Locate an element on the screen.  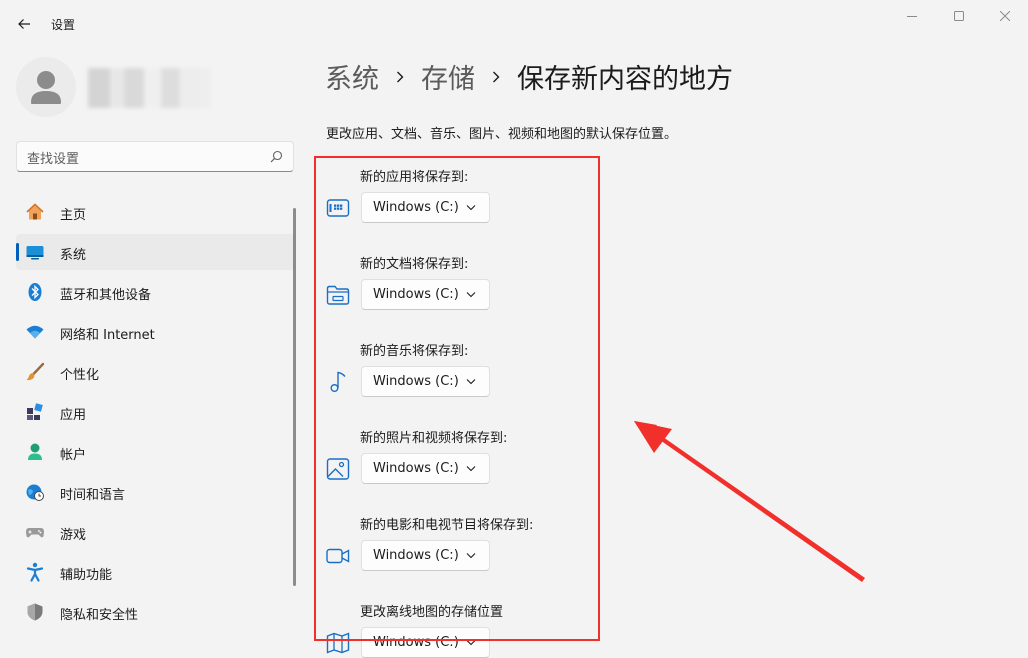
offline-maps-label: 更改离线地图的存储位置 is located at coordinates (432, 612).